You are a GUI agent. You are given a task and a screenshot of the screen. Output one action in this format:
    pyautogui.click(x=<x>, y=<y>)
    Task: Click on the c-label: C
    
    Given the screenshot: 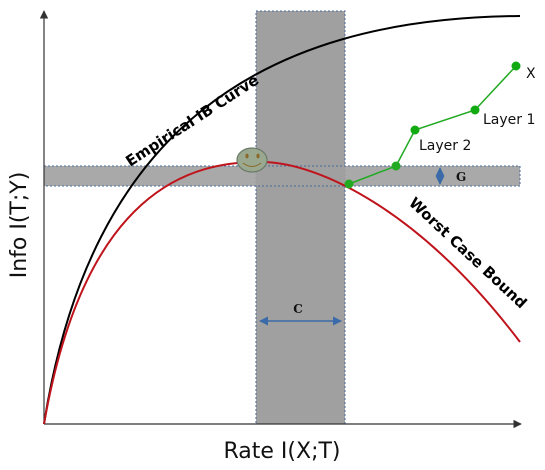 What is the action you would take?
    pyautogui.click(x=298, y=309)
    